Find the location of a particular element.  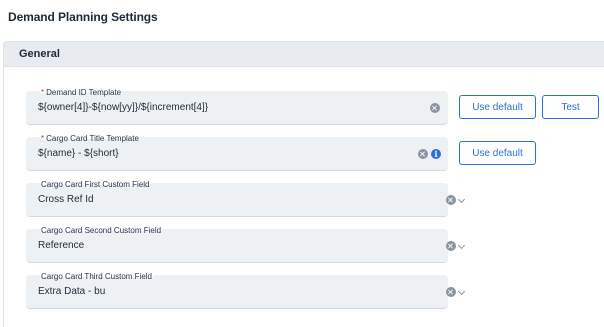

demand-id-template-label: * Demand ID Template is located at coordinates (81, 93).